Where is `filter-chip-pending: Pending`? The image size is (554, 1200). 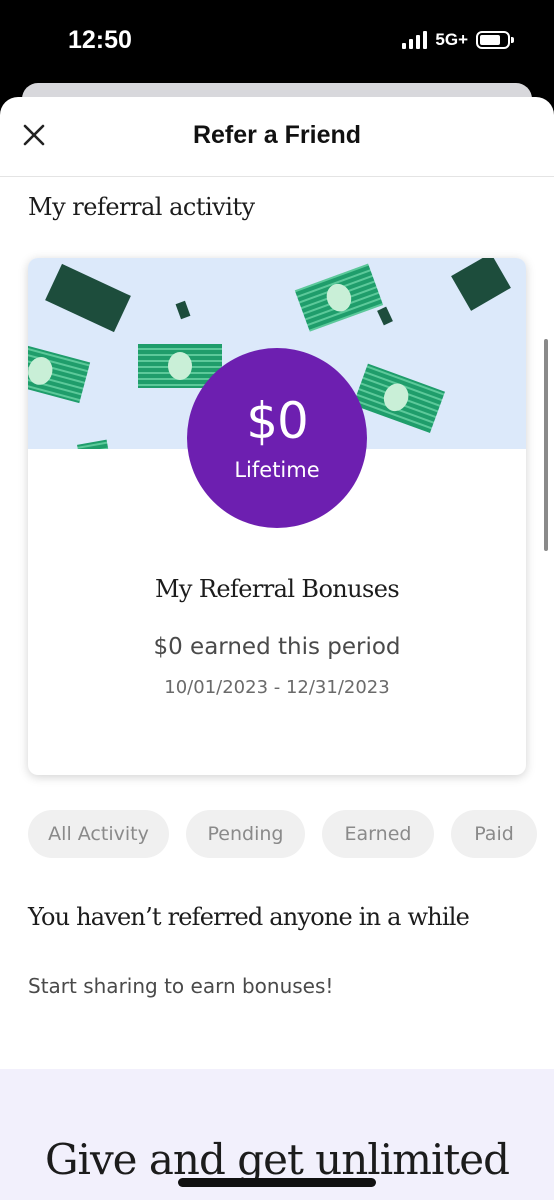
filter-chip-pending: Pending is located at coordinates (245, 834).